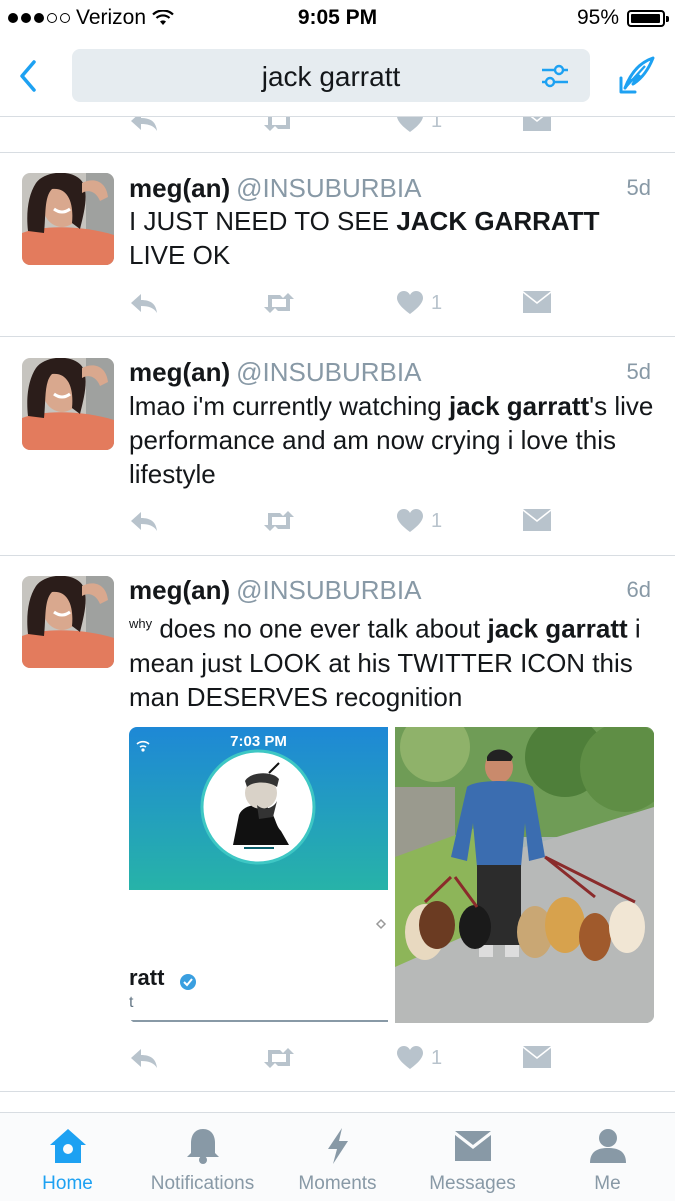 The height and width of the screenshot is (1201, 675). Describe the element at coordinates (498, 221) in the screenshot. I see `search-term-highlight: JACK GARRATT` at that location.